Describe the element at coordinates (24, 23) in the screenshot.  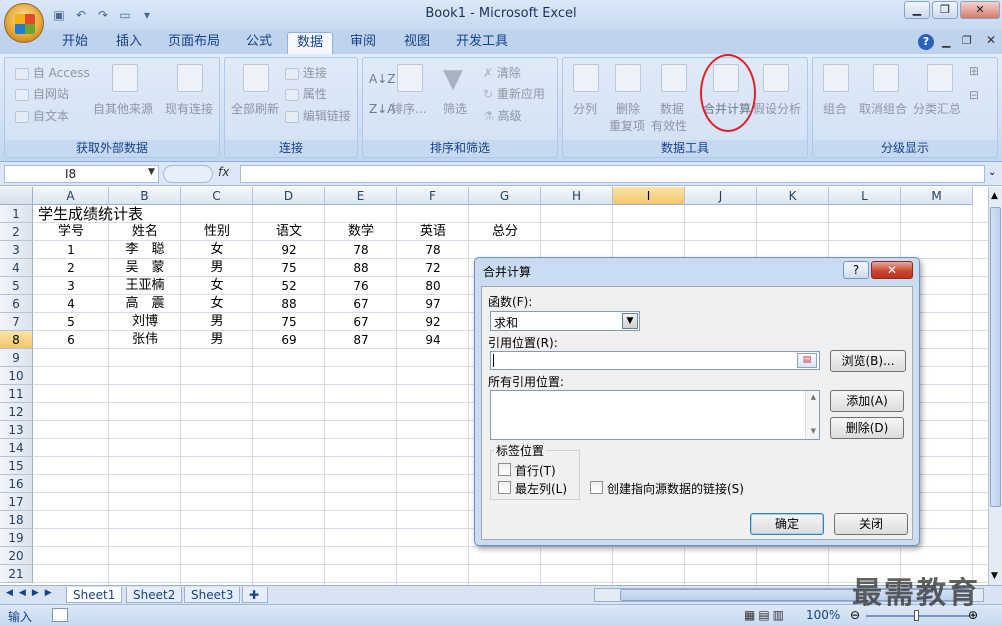
I see `office-button` at that location.